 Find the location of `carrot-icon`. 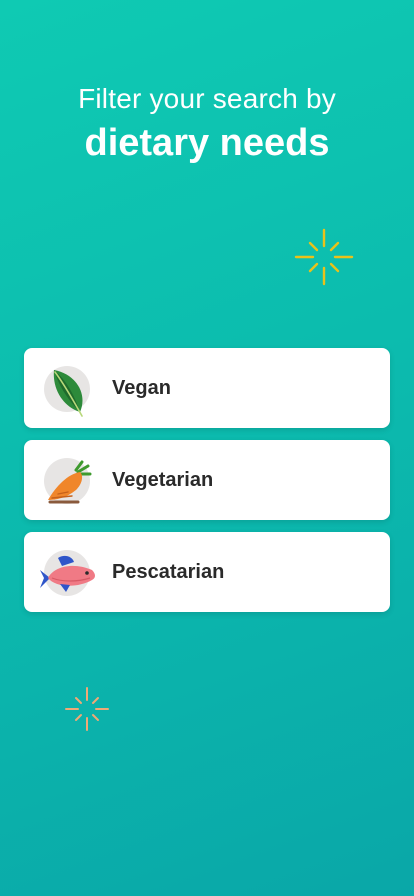

carrot-icon is located at coordinates (67, 481).